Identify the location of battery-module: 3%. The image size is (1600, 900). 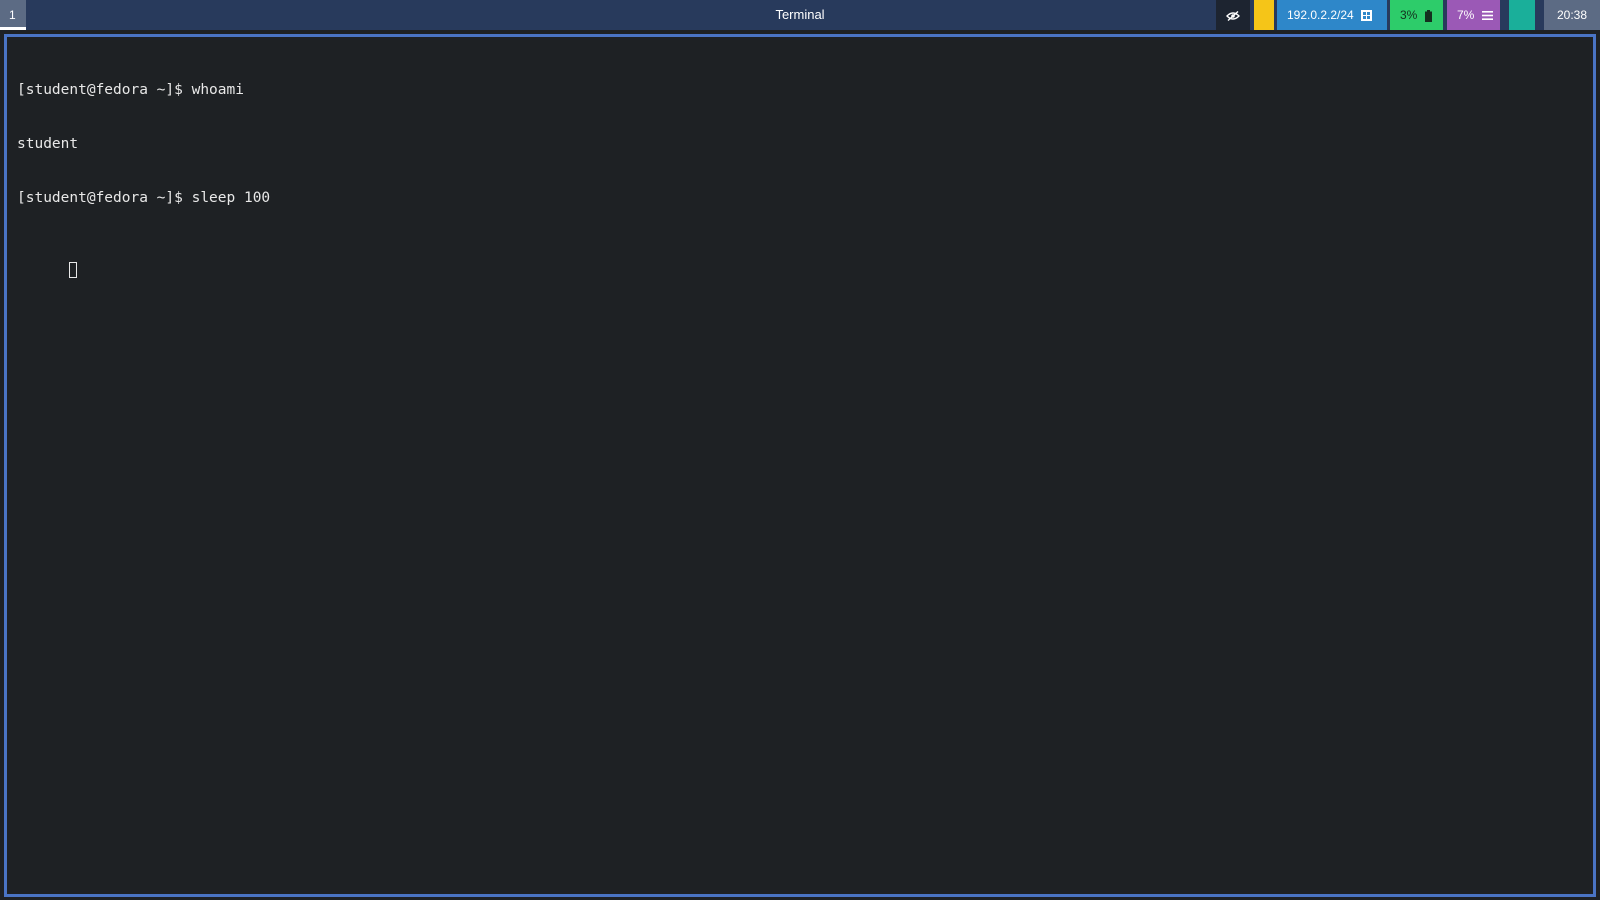
(1416, 15).